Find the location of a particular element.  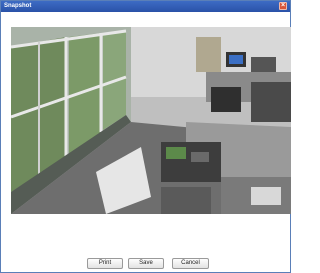

button-bar: Print Save Cancel is located at coordinates (146, 265).